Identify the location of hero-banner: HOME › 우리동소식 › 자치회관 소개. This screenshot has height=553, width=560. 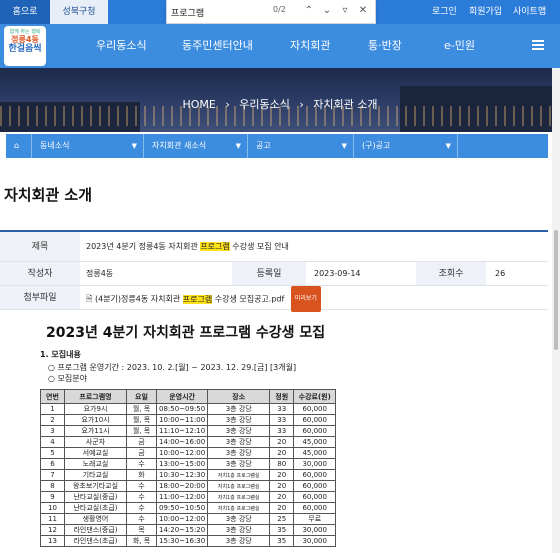
(280, 100).